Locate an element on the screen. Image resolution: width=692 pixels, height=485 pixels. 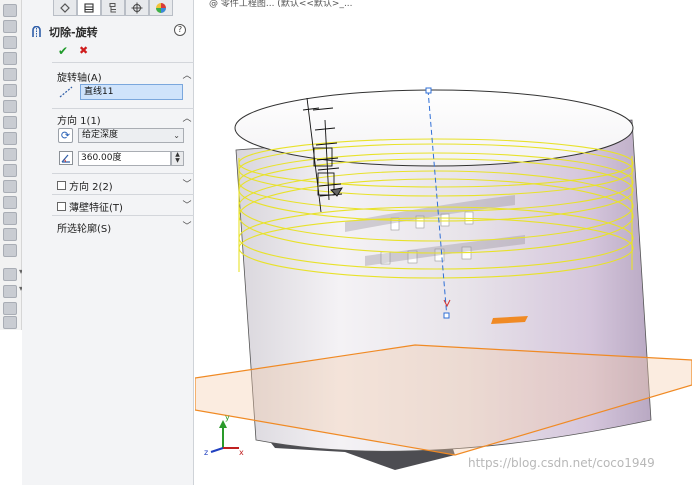
axis-group-header: 旋转轴(A) is located at coordinates (79, 76).